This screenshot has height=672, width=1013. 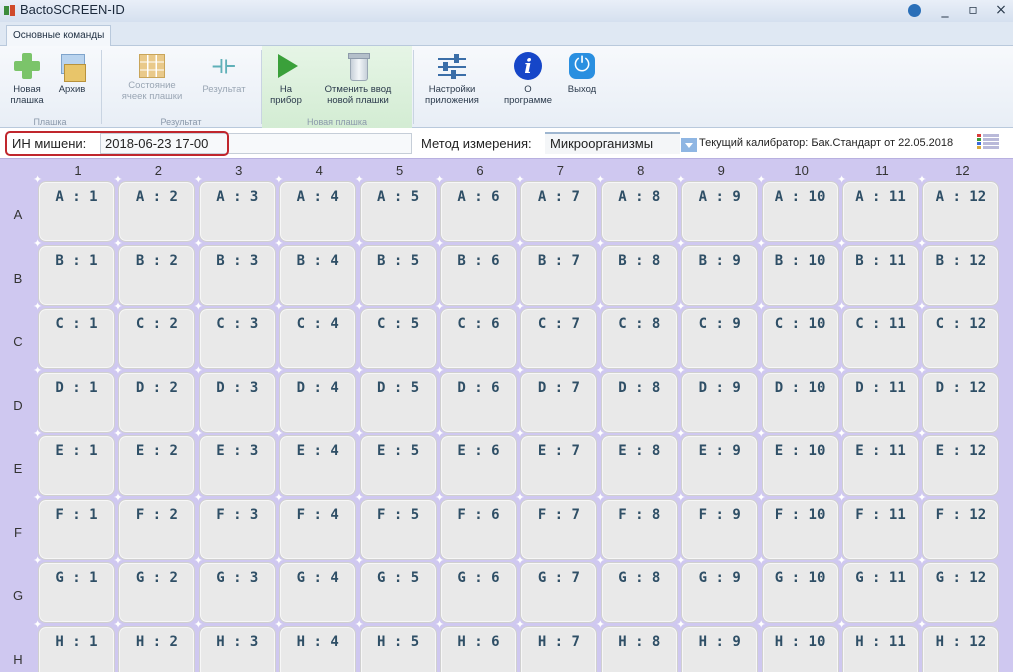 What do you see at coordinates (717, 334) in the screenshot?
I see `plate-well: C : 9` at bounding box center [717, 334].